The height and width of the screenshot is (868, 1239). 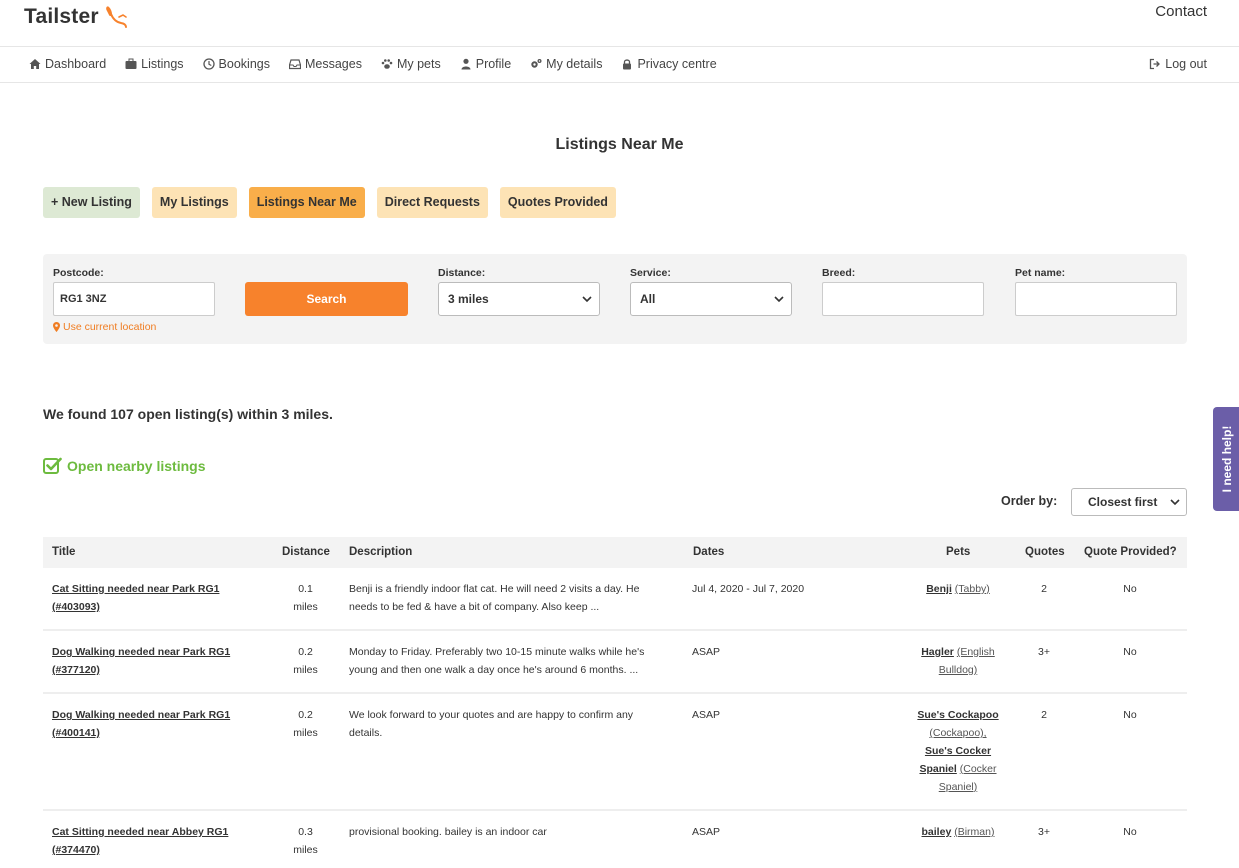 What do you see at coordinates (839, 273) in the screenshot?
I see `breed-label: Breed:` at bounding box center [839, 273].